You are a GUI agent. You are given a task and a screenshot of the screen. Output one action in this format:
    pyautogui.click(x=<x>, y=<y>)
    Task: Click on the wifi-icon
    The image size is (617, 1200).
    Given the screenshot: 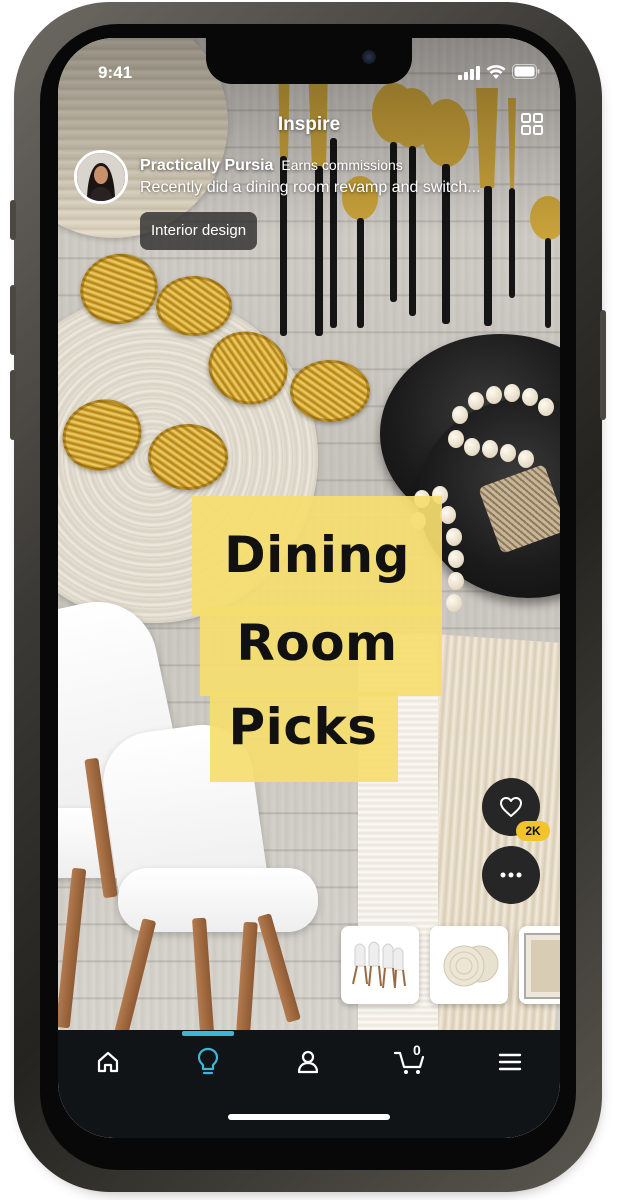 What is the action you would take?
    pyautogui.click(x=496, y=72)
    